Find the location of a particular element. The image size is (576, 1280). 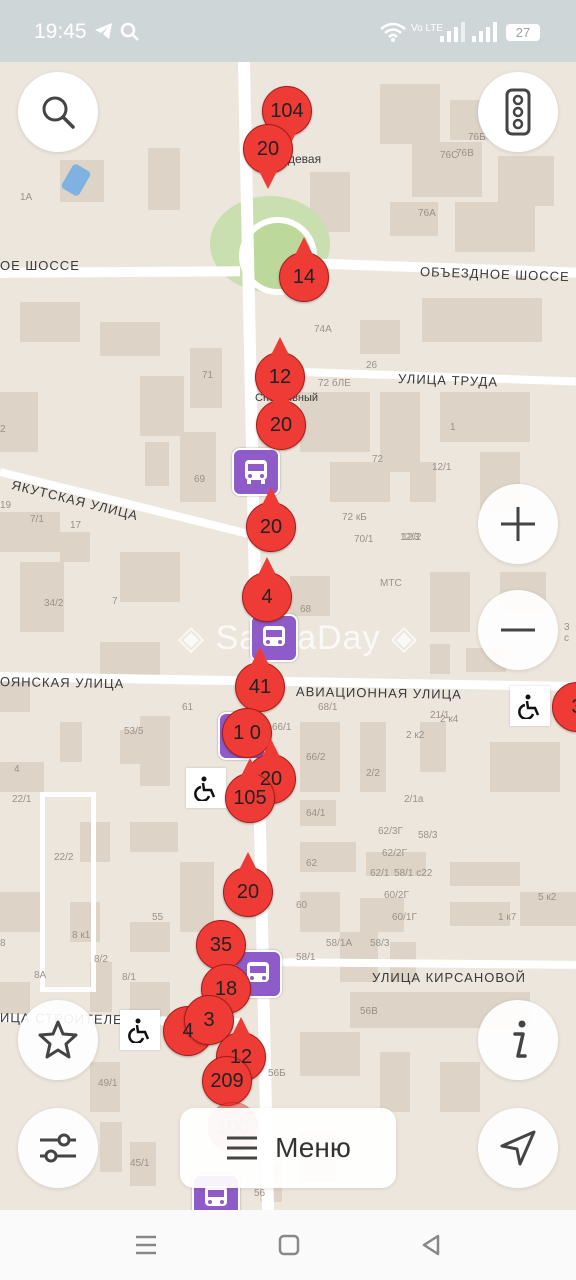

info-button is located at coordinates (518, 1040).